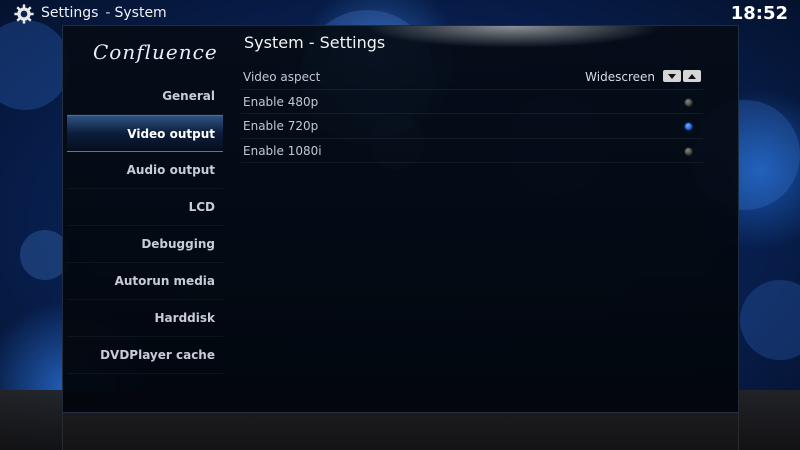  Describe the element at coordinates (759, 13) in the screenshot. I see `clock: 18:52` at that location.